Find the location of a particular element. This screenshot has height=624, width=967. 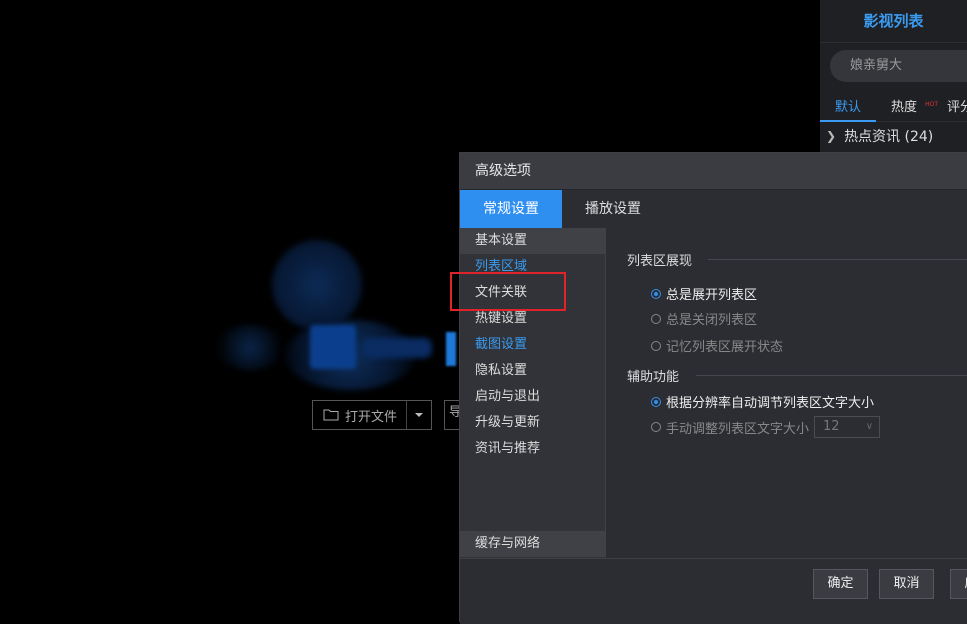

dialog-footer: 确定 取消 应用 is located at coordinates (713, 591).